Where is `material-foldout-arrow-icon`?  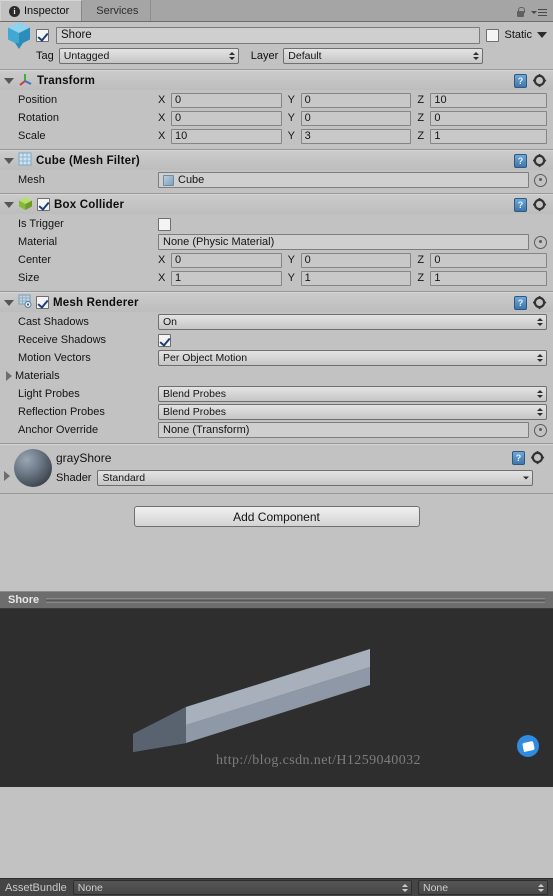 material-foldout-arrow-icon is located at coordinates (7, 476).